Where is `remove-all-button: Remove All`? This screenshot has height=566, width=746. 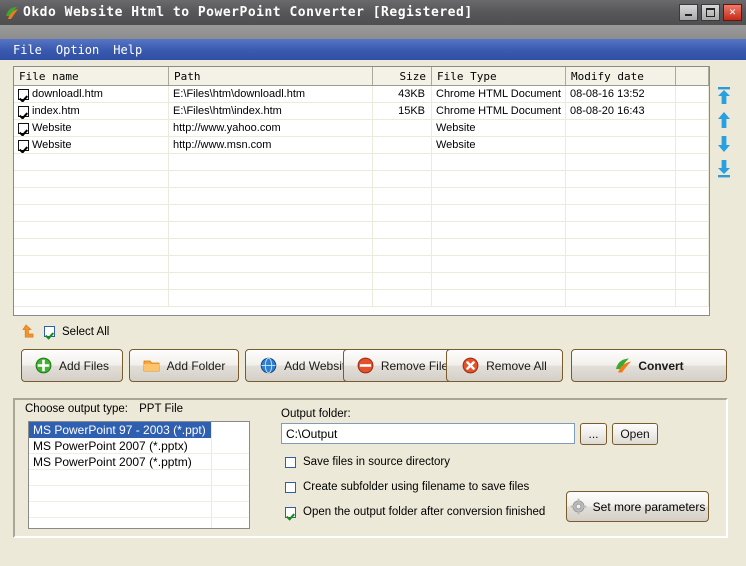 remove-all-button: Remove All is located at coordinates (504, 365).